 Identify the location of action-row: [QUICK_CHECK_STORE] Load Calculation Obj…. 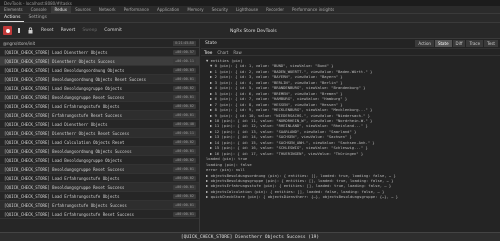
(99, 142).